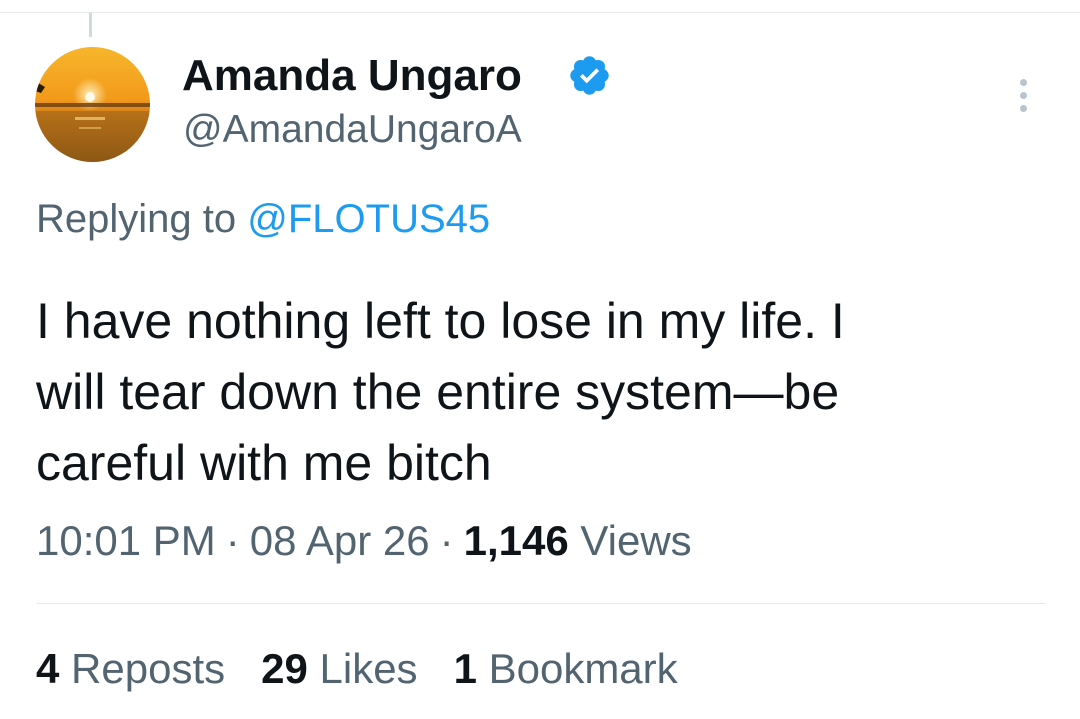 The image size is (1080, 719). I want to click on tweet-meta: 10:01 PM · 08 Apr 26 · 1,146 Views, so click(364, 541).